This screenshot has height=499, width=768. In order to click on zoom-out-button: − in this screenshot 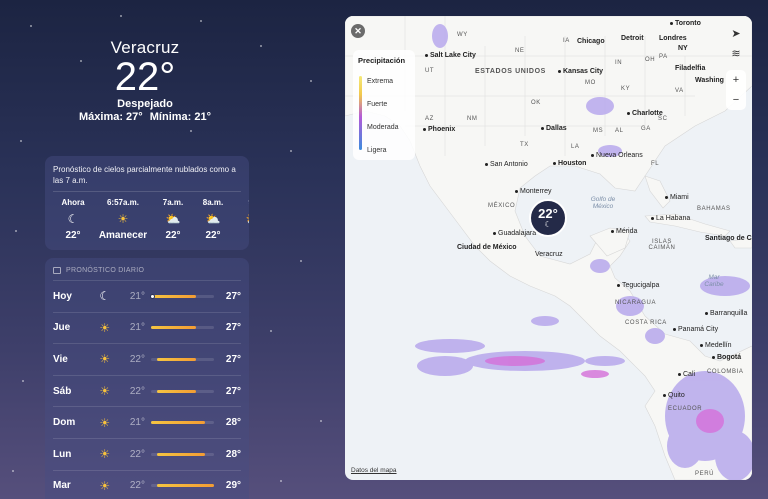, I will do `click(736, 100)`.